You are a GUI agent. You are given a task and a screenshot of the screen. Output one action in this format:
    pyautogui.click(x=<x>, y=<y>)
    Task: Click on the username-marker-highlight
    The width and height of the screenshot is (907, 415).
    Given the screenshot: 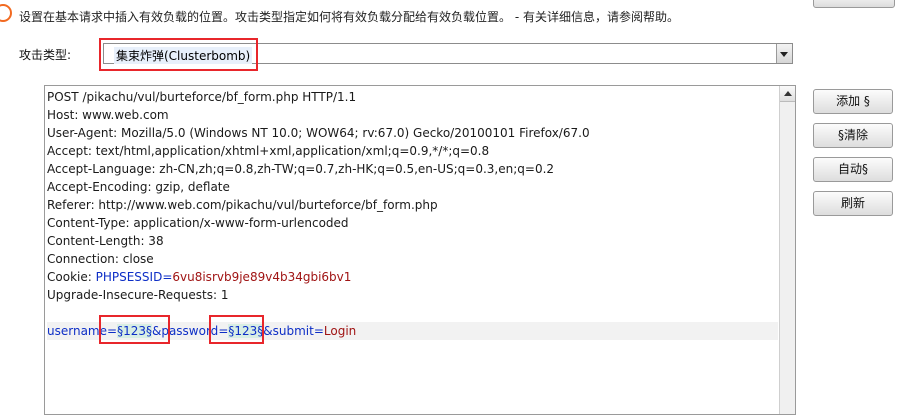 What is the action you would take?
    pyautogui.click(x=134, y=329)
    